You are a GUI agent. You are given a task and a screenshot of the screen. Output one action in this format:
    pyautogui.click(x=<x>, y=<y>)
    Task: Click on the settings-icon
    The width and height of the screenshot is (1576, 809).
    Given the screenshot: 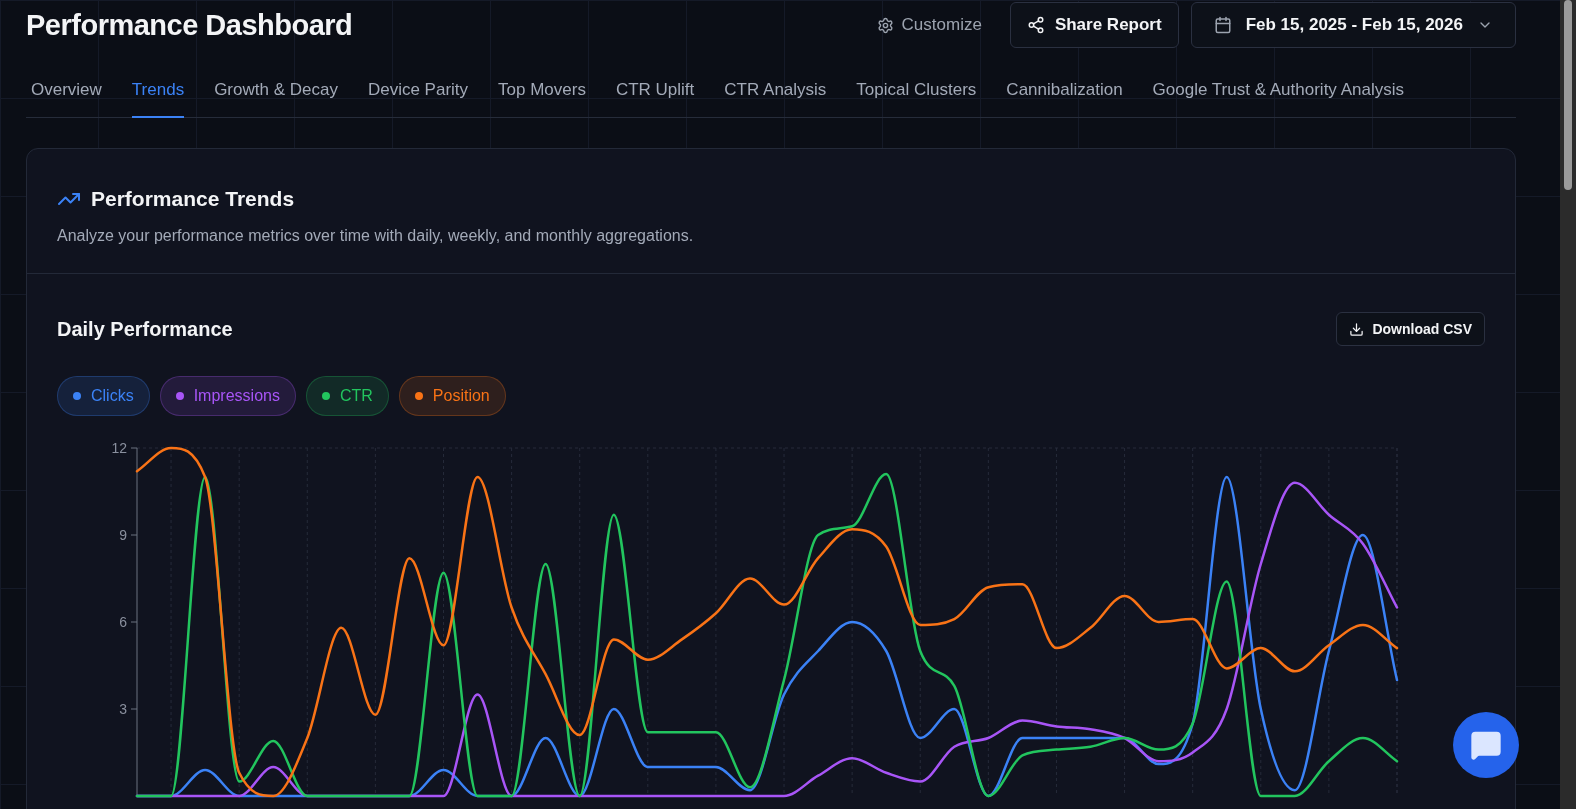 What is the action you would take?
    pyautogui.click(x=885, y=25)
    